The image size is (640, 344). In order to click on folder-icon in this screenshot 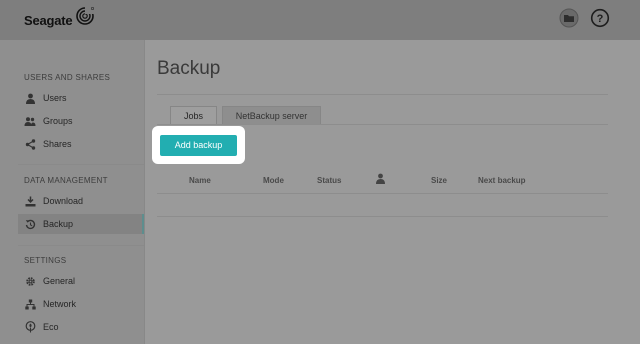, I will do `click(569, 18)`.